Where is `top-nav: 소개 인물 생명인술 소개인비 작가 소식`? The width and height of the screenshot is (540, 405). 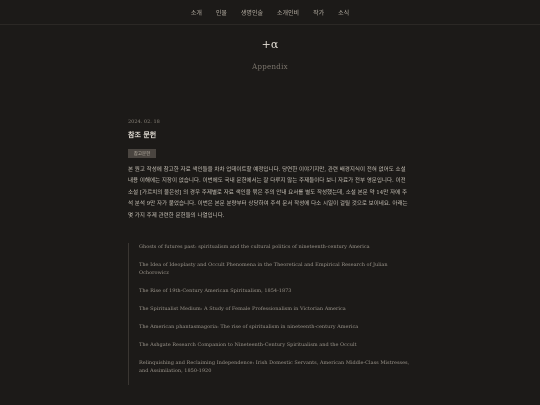 top-nav: 소개 인물 생명인술 소개인비 작가 소식 is located at coordinates (270, 12).